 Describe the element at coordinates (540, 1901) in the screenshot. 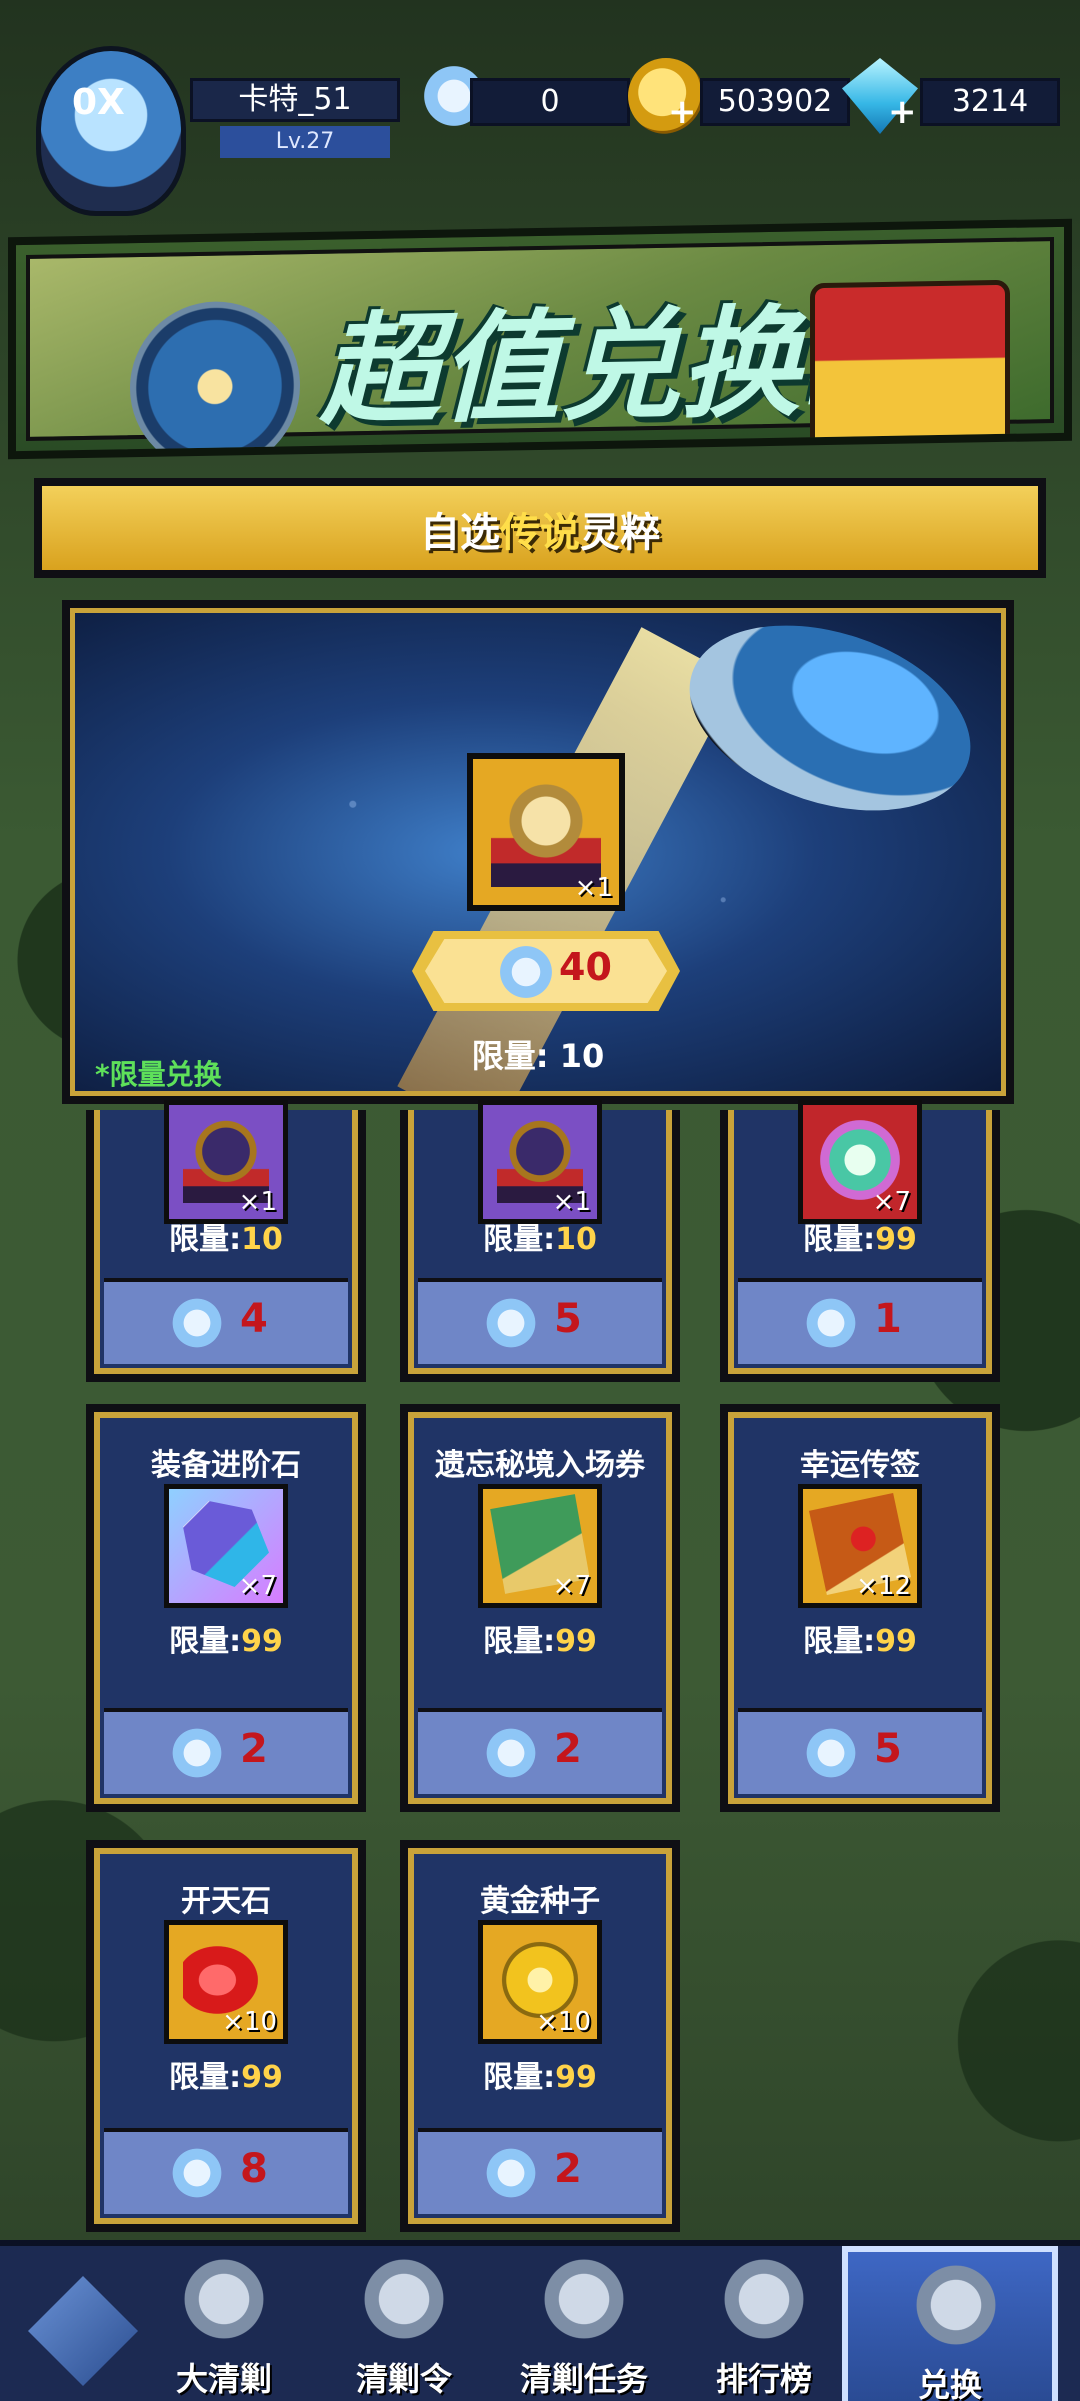

I see `card-title: 黄金种子` at that location.